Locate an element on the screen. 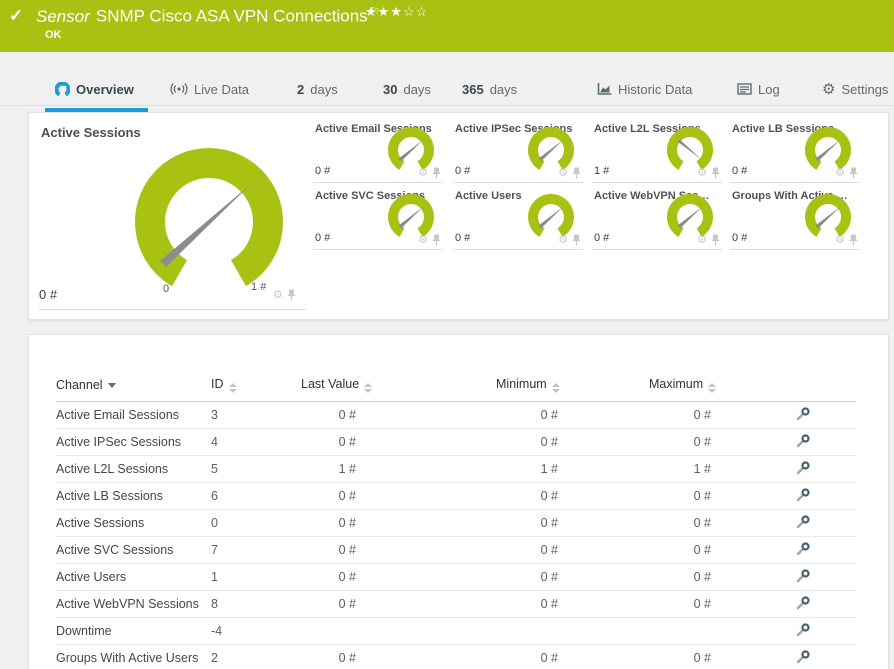 The height and width of the screenshot is (669, 894). table-row: Active Email Sessions 3 0 # 0 # 0 # is located at coordinates (456, 415).